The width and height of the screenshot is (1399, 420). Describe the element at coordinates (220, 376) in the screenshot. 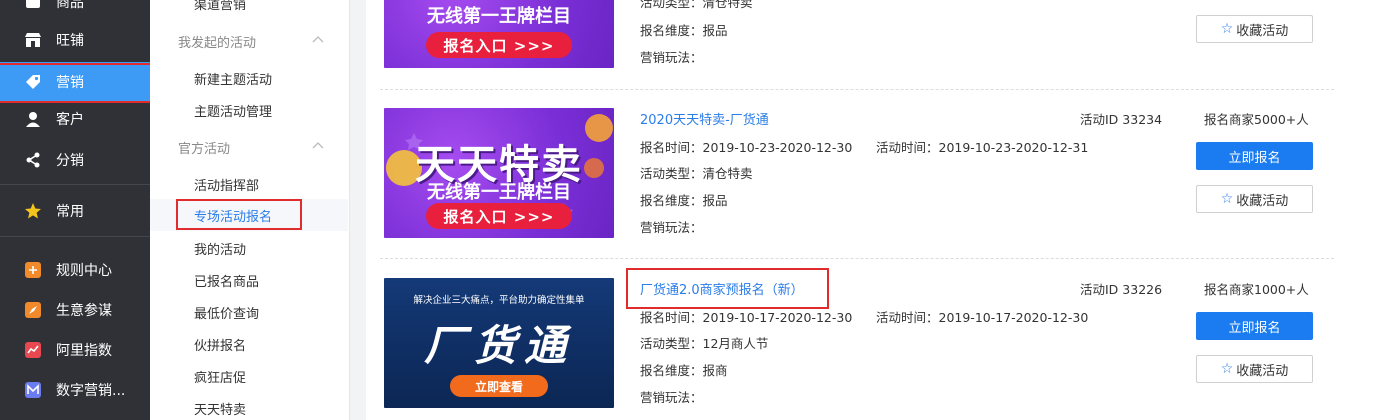

I see `submenu-item-crazy-promo: 疯狂店促` at that location.